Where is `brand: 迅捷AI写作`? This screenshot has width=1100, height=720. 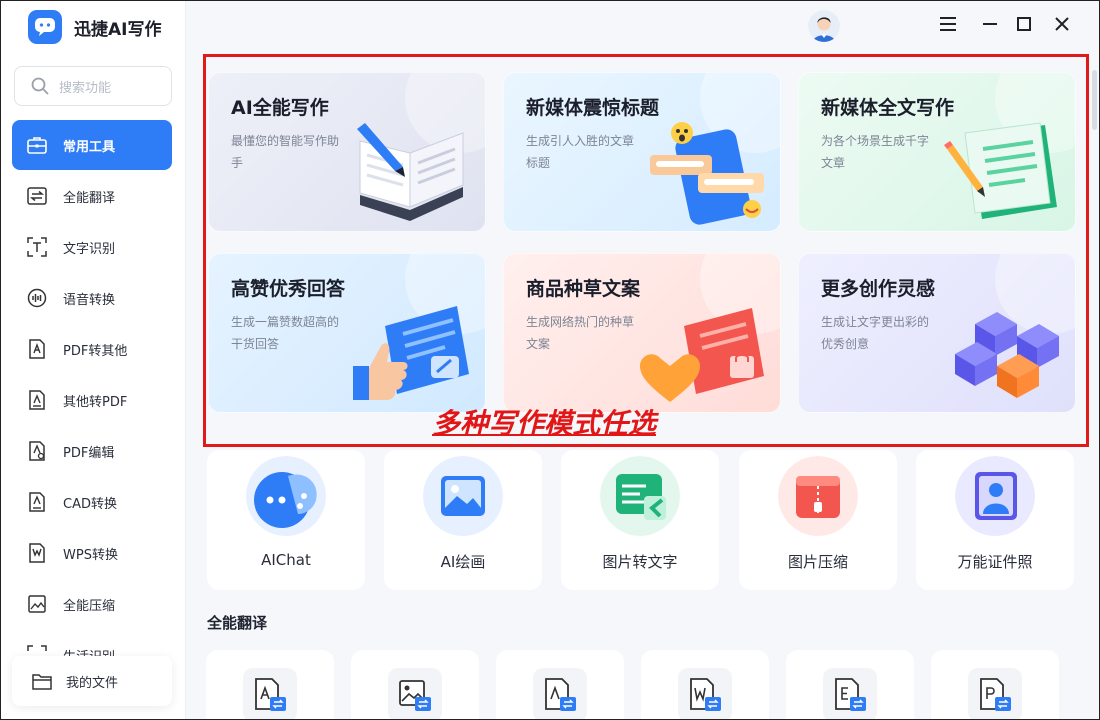 brand: 迅捷AI写作 is located at coordinates (94, 27).